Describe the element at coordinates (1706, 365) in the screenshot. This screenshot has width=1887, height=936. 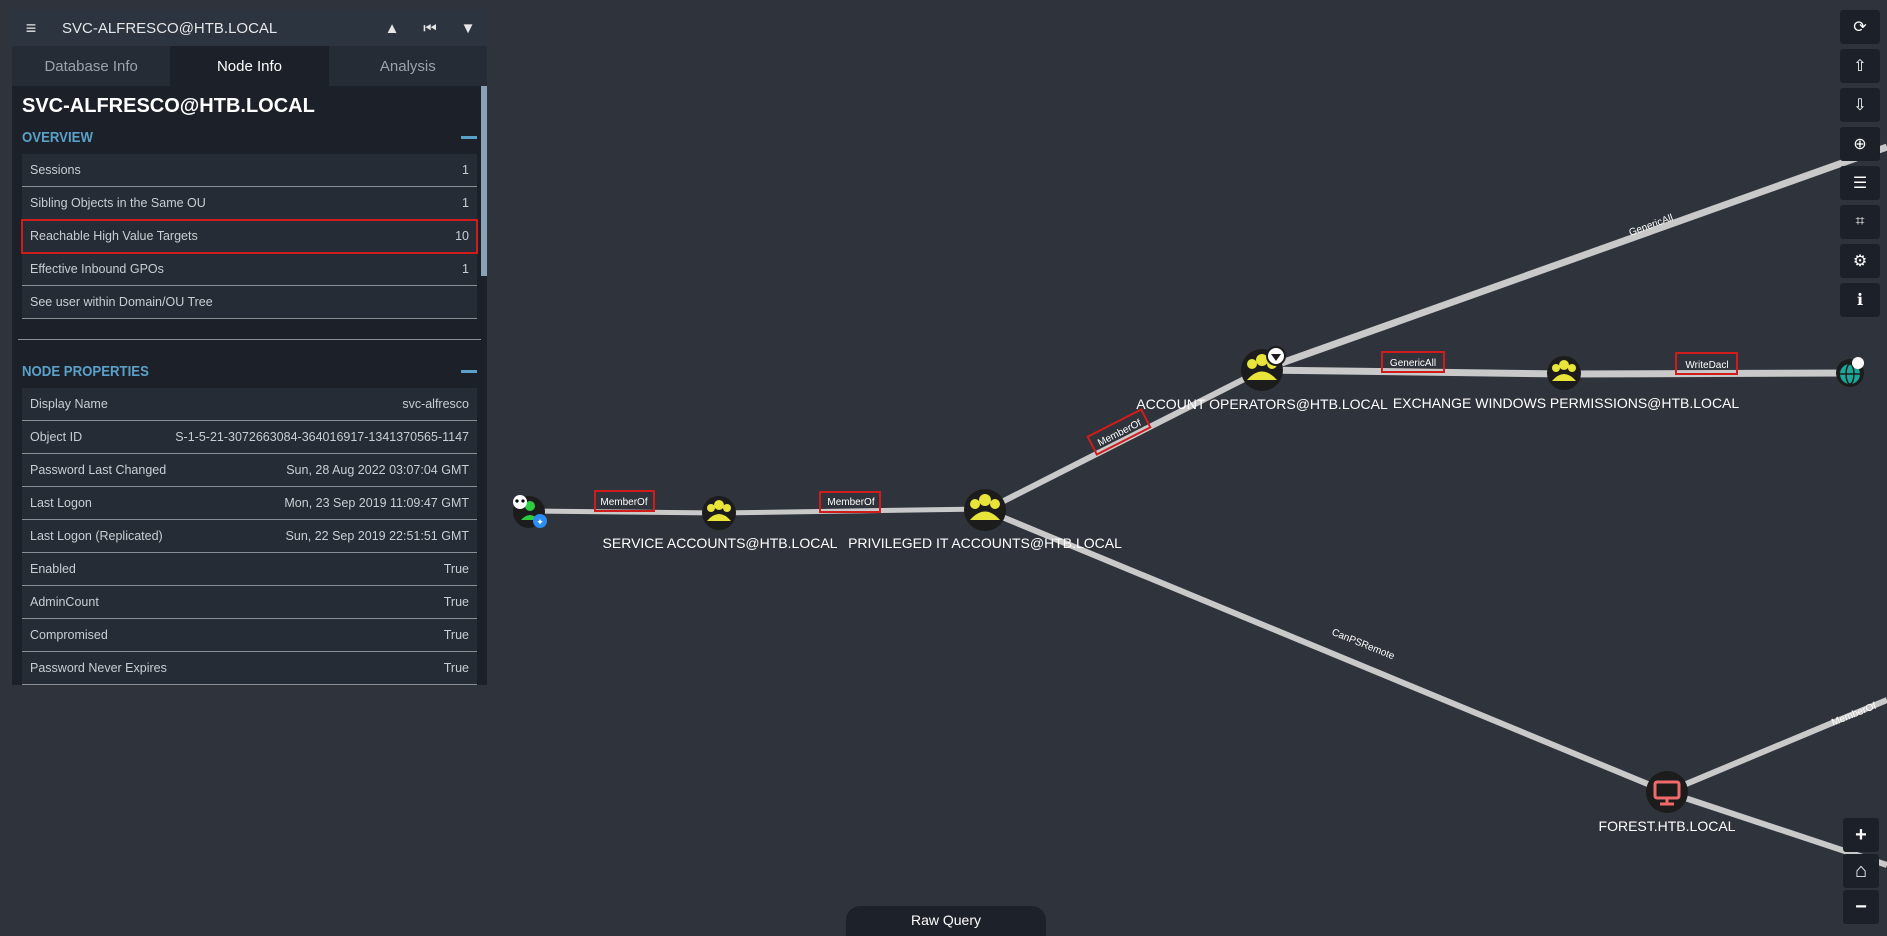
I see `edge-label-writedacl: WriteDacl` at that location.